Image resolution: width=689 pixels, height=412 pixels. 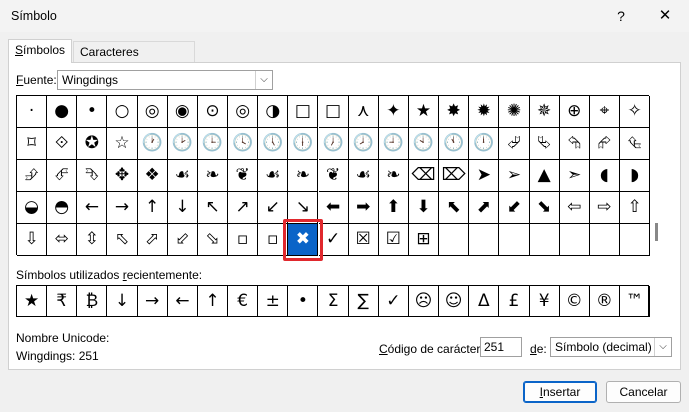 I want to click on symbol-cell: ⇦, so click(x=574, y=208).